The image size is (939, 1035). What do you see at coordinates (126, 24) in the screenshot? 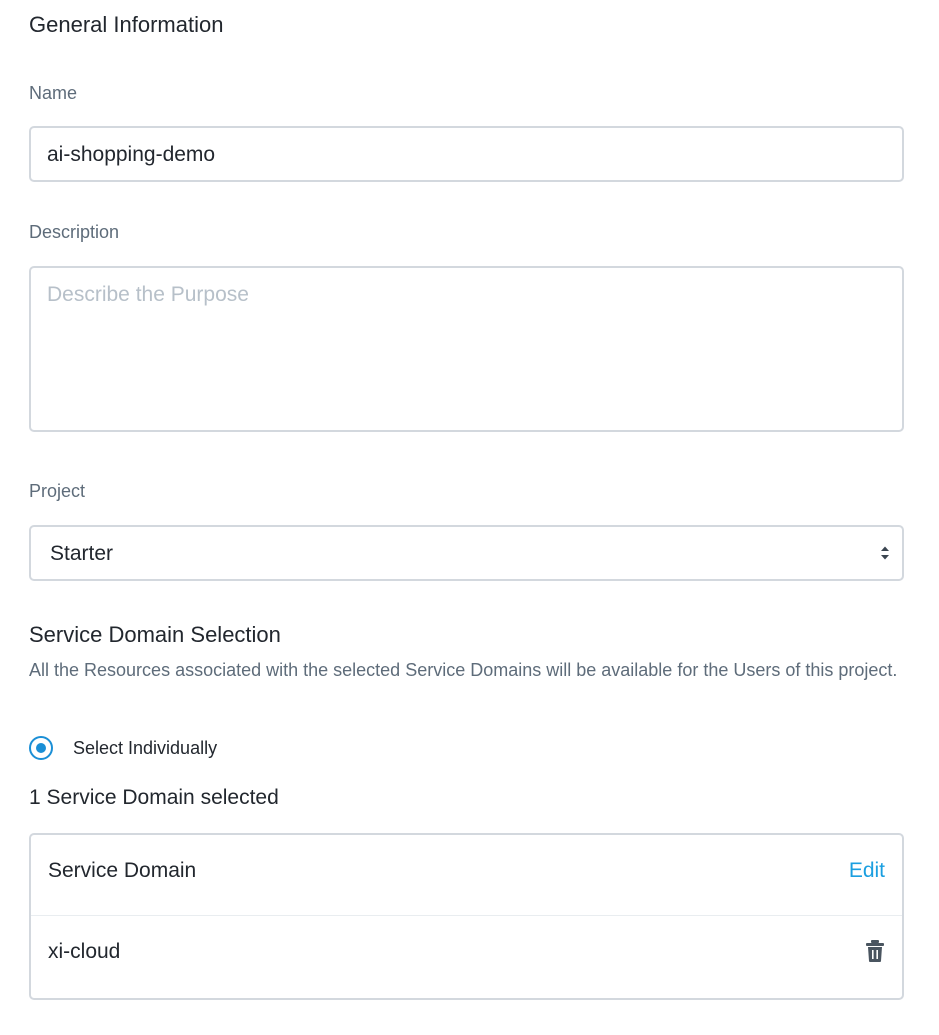
I see `section-title: General Information` at bounding box center [126, 24].